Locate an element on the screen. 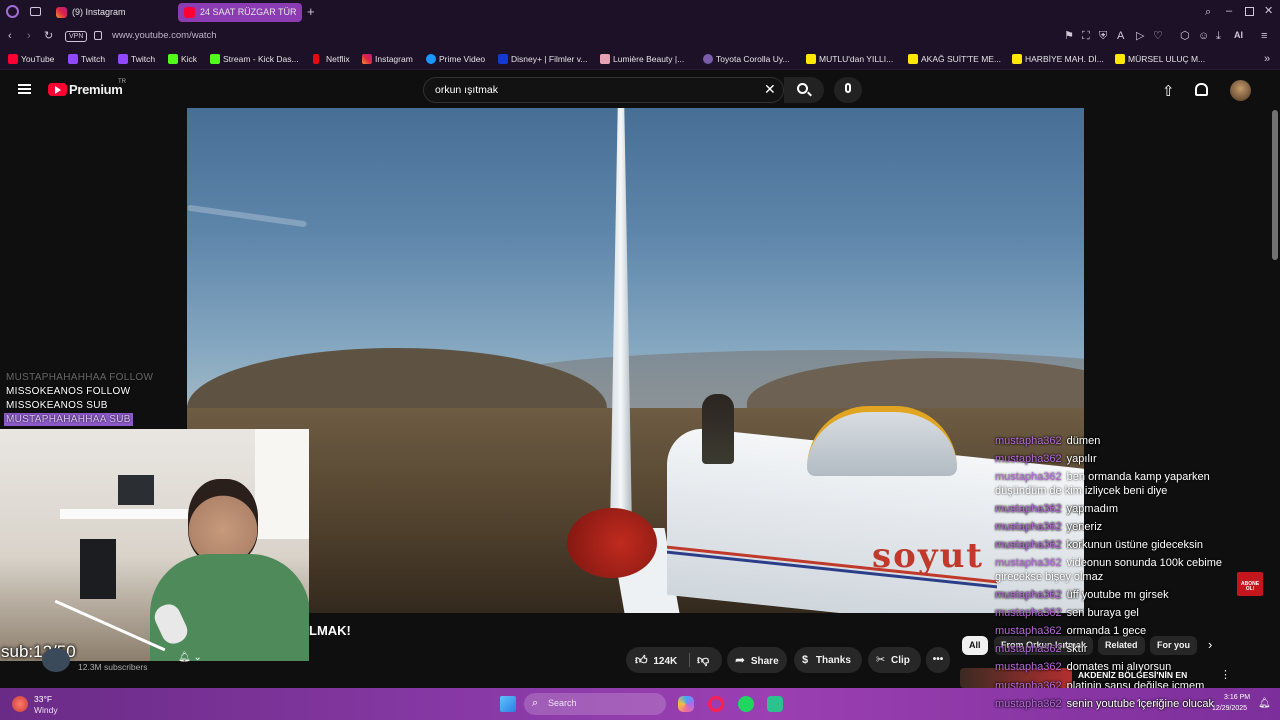 The width and height of the screenshot is (1280, 720). heart-icon: ♡ is located at coordinates (1158, 36).